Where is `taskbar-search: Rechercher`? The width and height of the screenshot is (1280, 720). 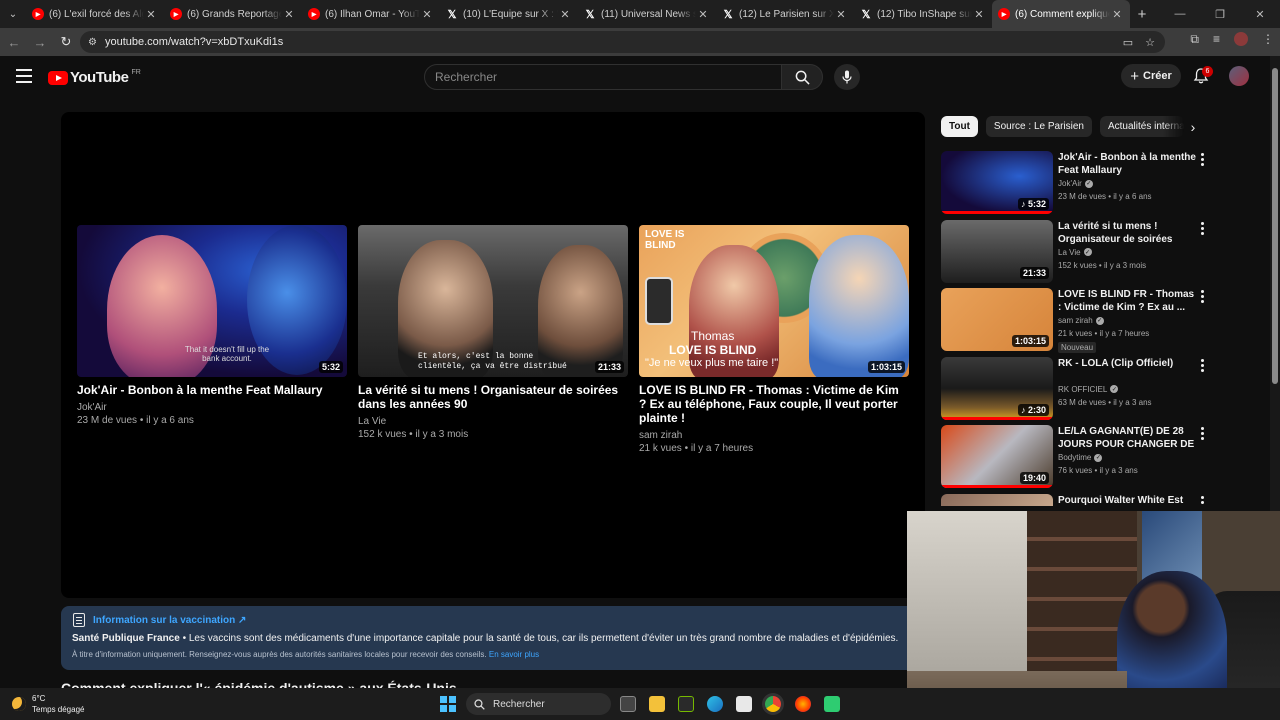 taskbar-search: Rechercher is located at coordinates (538, 704).